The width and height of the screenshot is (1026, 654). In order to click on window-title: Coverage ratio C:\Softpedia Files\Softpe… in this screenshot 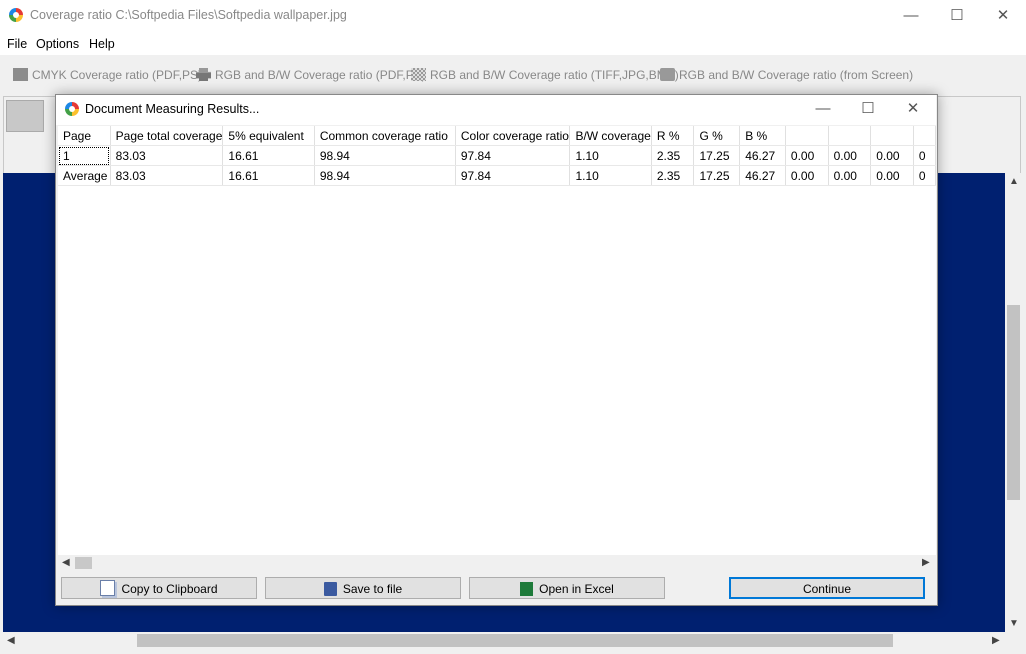, I will do `click(188, 15)`.